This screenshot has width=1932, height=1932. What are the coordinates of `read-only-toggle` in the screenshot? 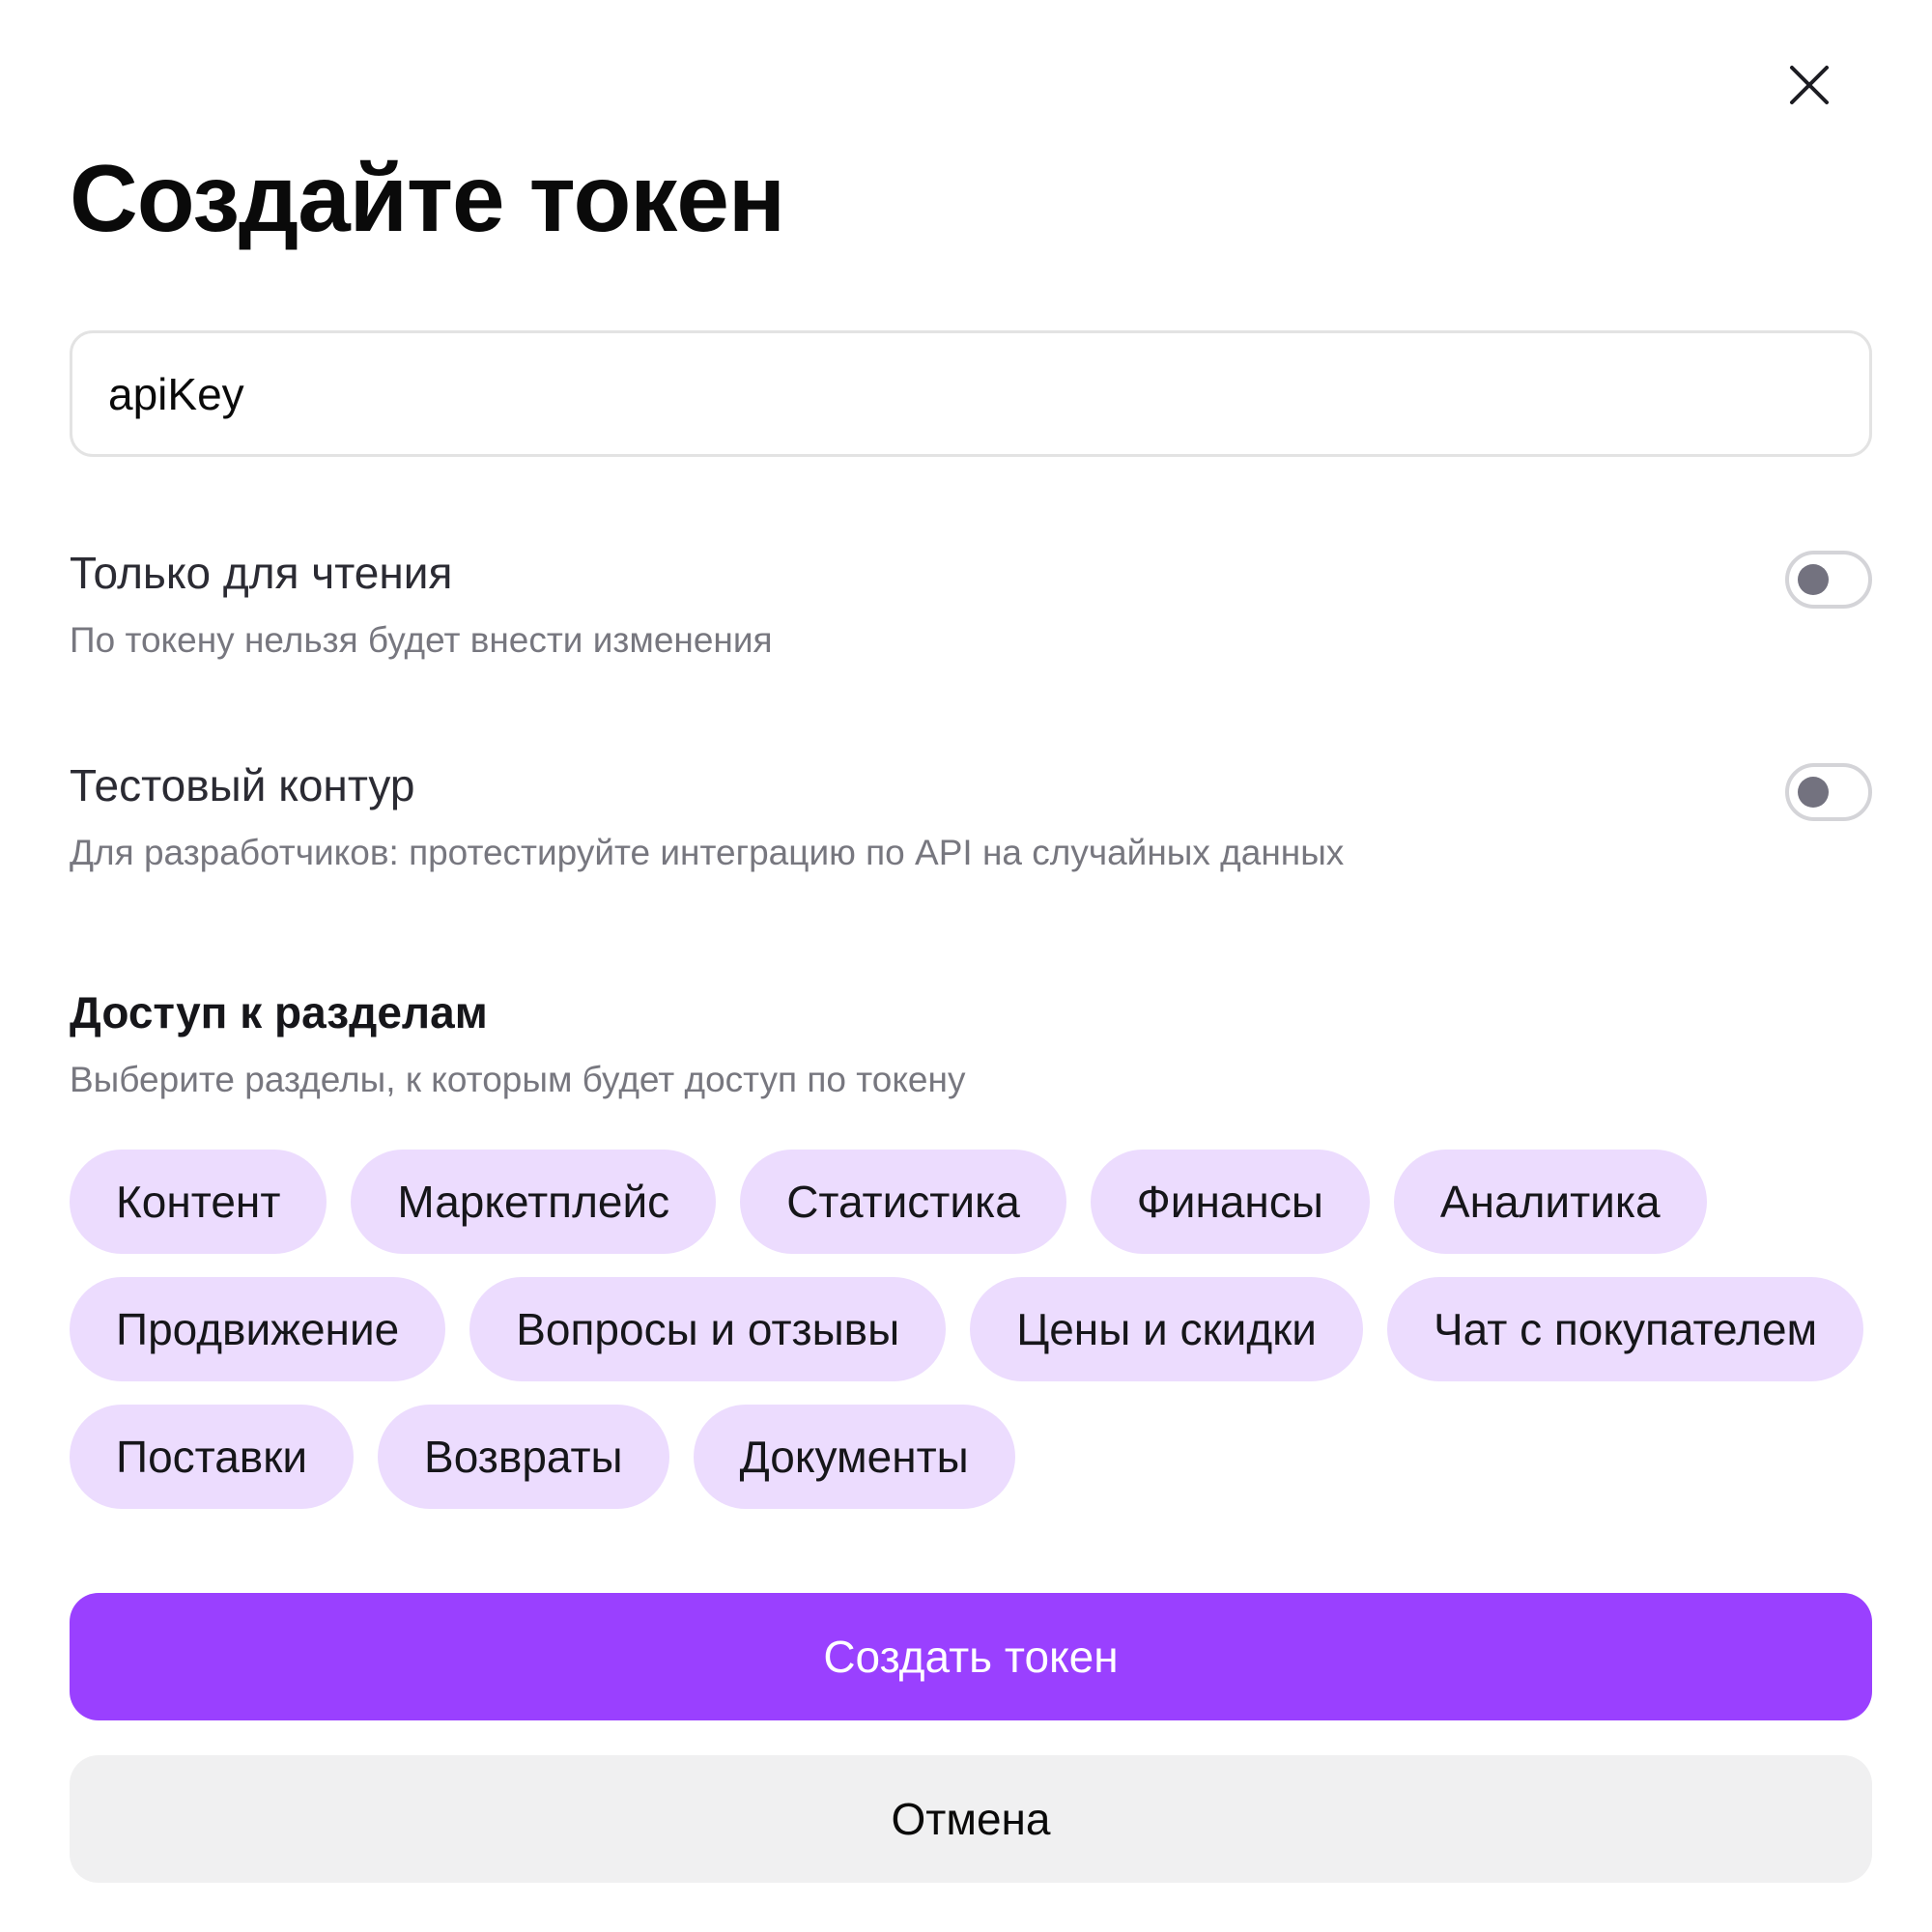 It's located at (1828, 580).